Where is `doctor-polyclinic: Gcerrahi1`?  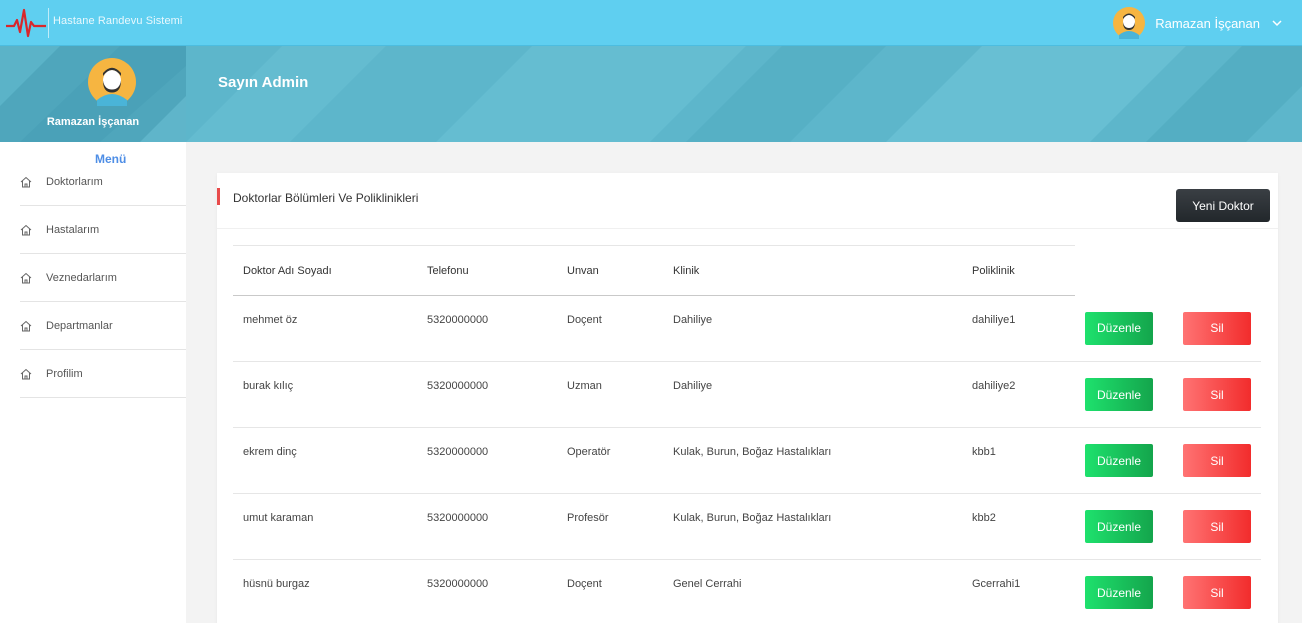 doctor-polyclinic: Gcerrahi1 is located at coordinates (1018, 591).